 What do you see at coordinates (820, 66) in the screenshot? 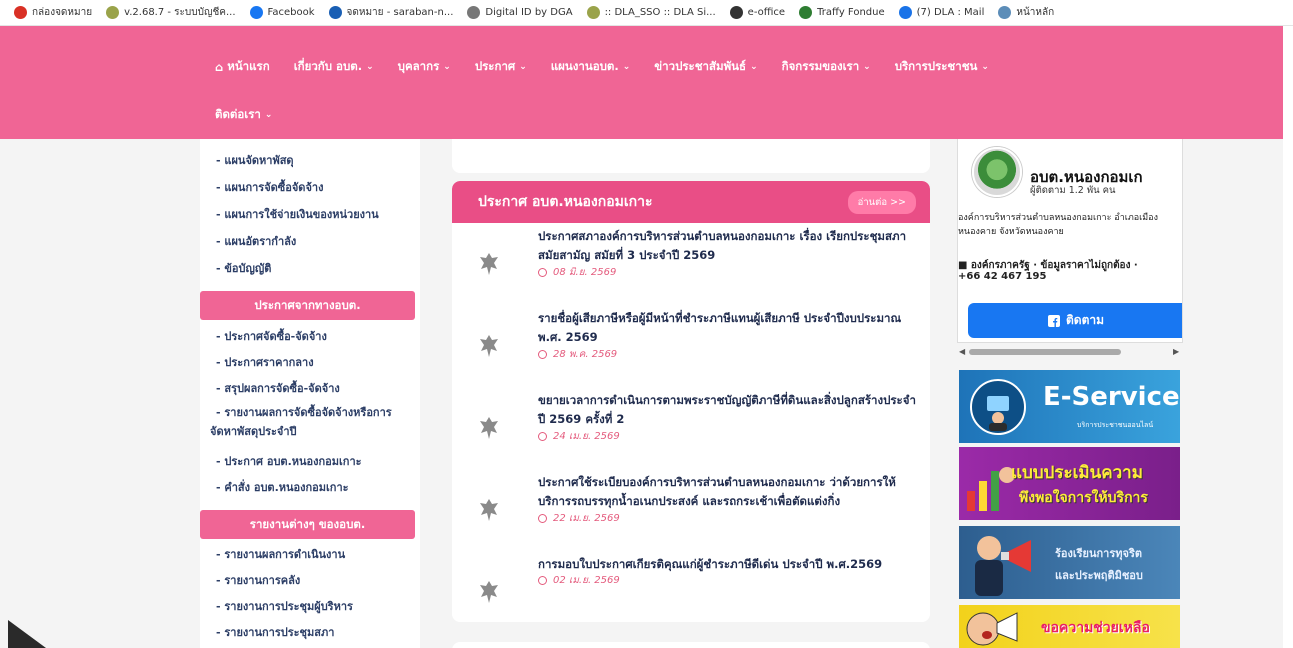
I see `nav-item-label: กิจกรรมของเรา` at bounding box center [820, 66].